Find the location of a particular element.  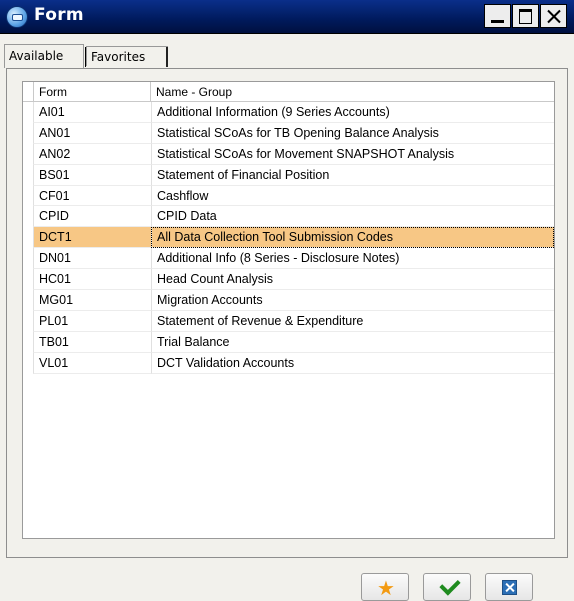

column-header-name-group: Name - Group is located at coordinates (352, 91).